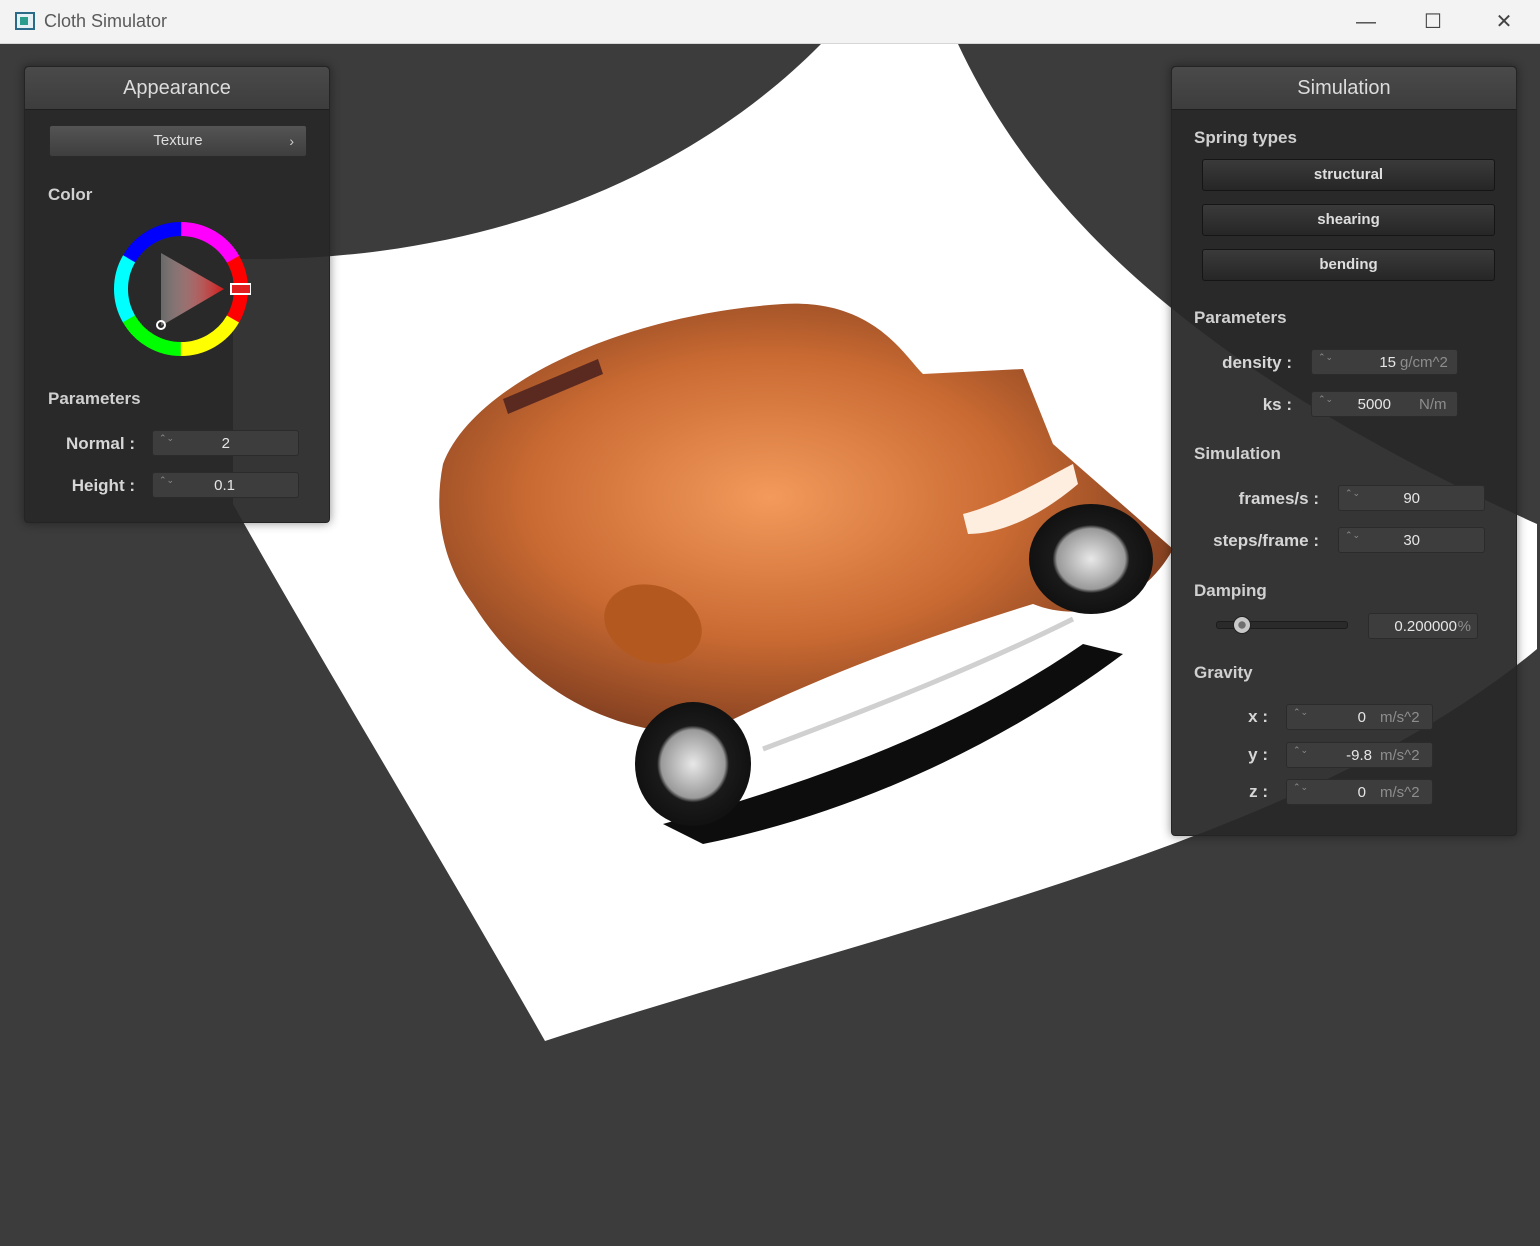 This screenshot has height=1246, width=1540. Describe the element at coordinates (25, 21) in the screenshot. I see `app-icon` at that location.